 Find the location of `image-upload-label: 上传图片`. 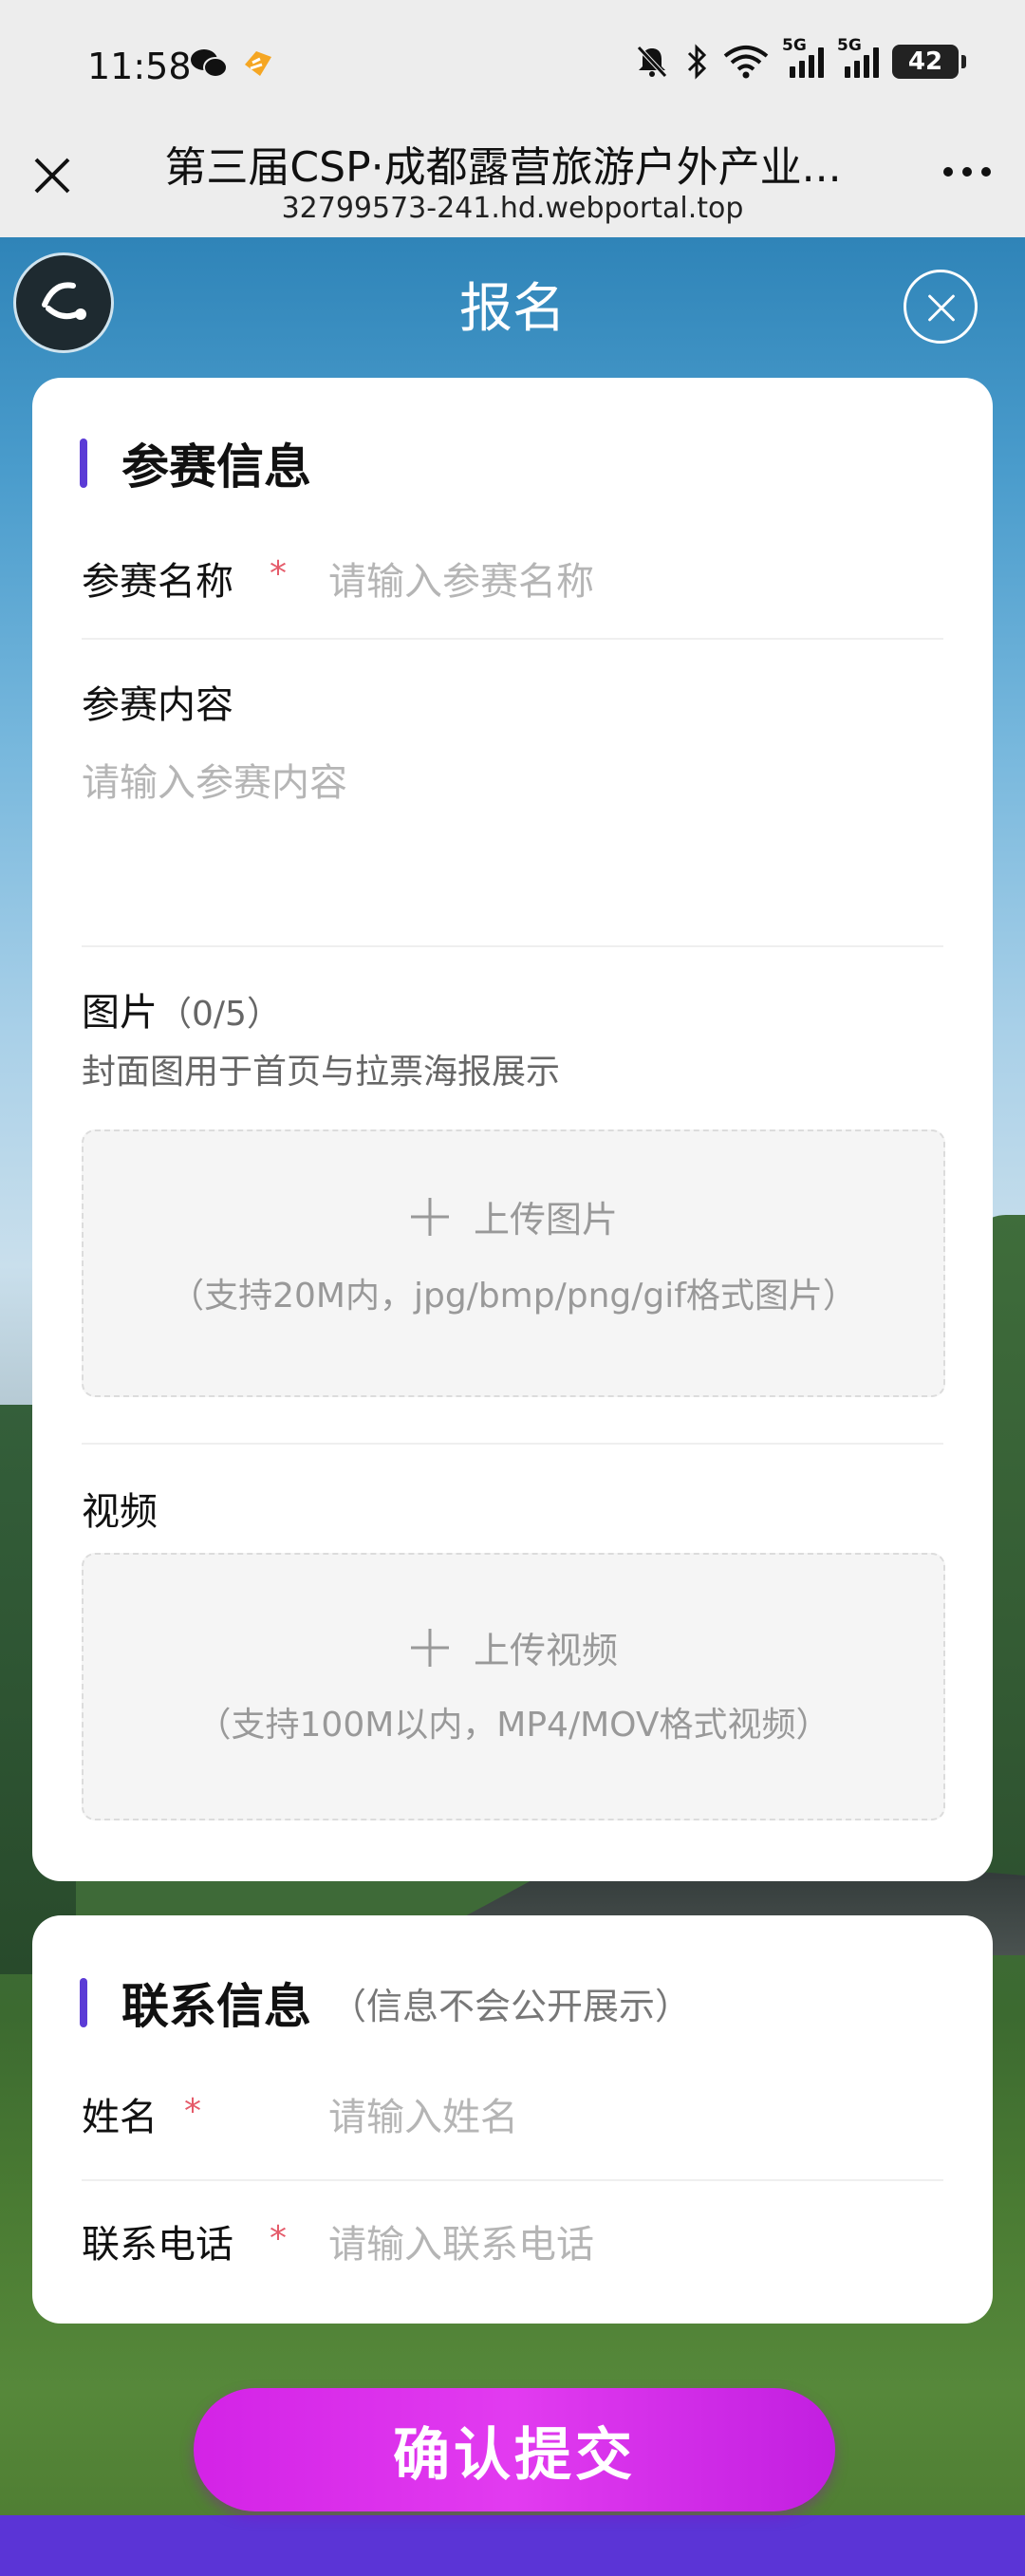

image-upload-label: 上传图片 is located at coordinates (545, 1220).